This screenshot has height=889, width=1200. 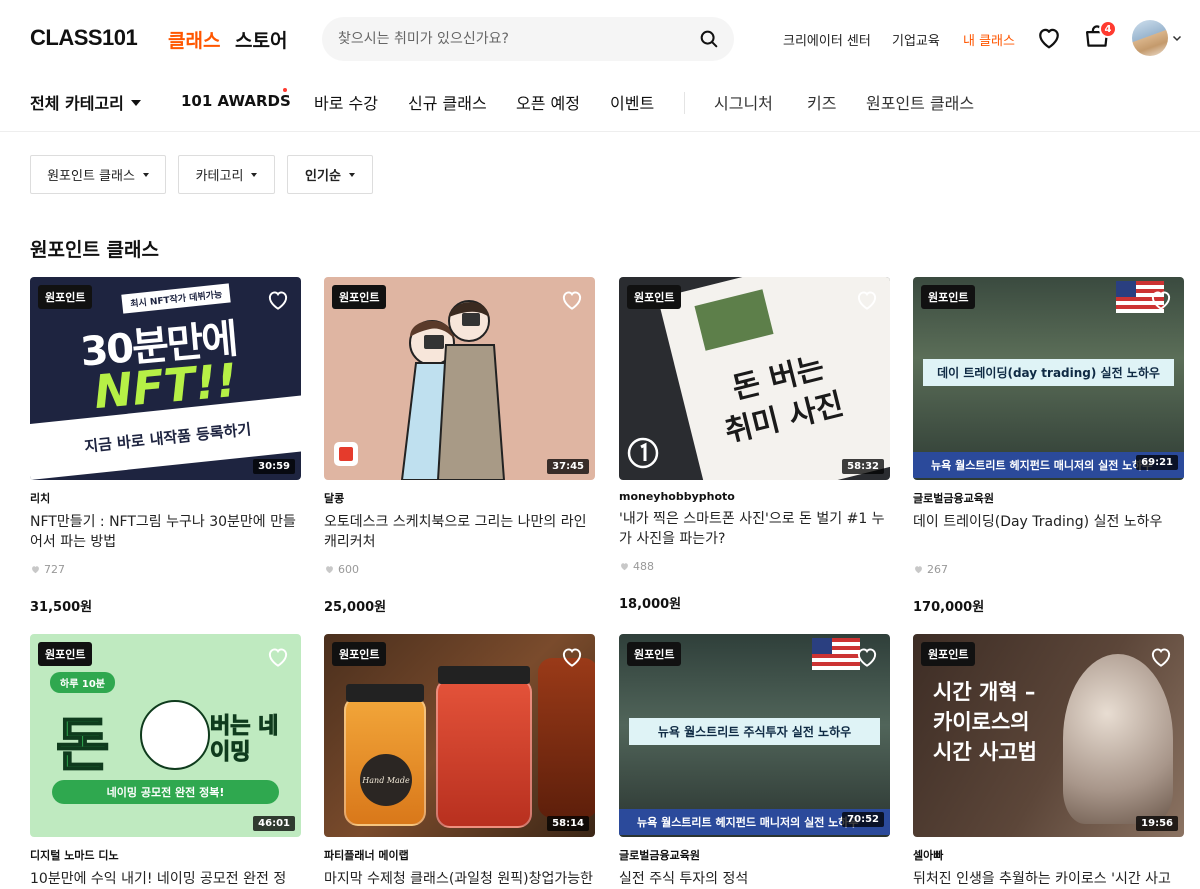 I want to click on caret-down-icon, so click(x=135, y=103).